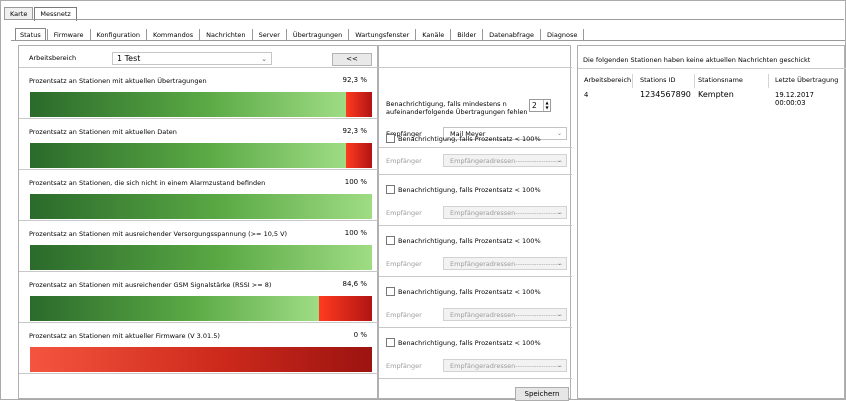 The height and width of the screenshot is (401, 846). I want to click on tab-divider, so click(428, 40).